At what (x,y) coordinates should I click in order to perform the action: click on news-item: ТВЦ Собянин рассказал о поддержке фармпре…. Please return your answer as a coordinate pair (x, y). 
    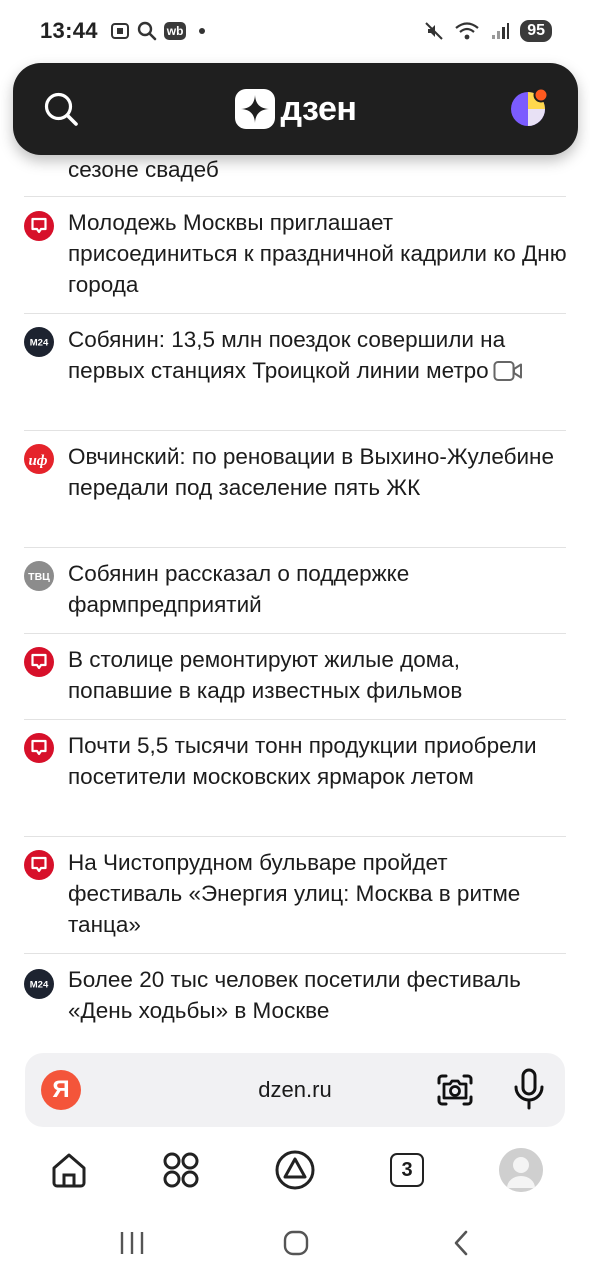
    Looking at the image, I should click on (295, 591).